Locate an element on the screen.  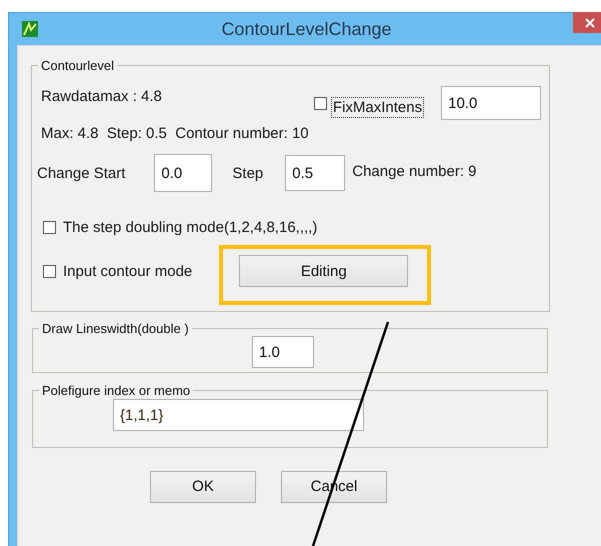
summary-text: Max: 4.8 Step: 0.5 Contour number: 10 is located at coordinates (175, 133).